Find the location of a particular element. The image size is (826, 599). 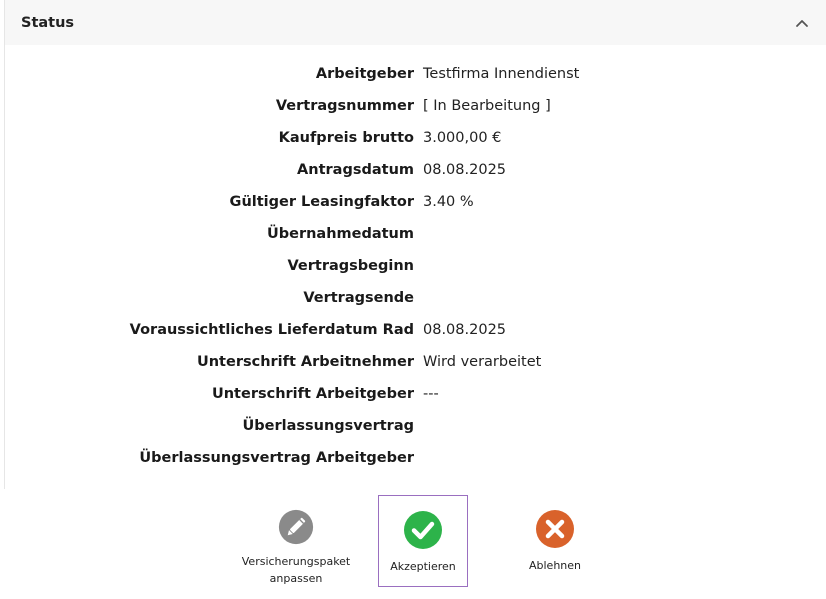

edit-insurance-button: Versicherungspaket anpassen is located at coordinates (296, 541).